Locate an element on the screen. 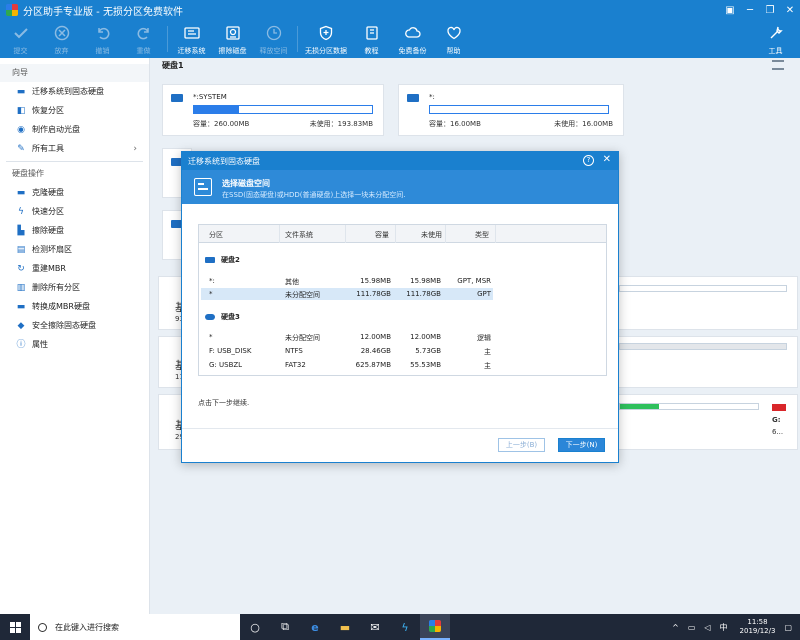 This screenshot has width=800, height=640. redo-icon is located at coordinates (144, 33).